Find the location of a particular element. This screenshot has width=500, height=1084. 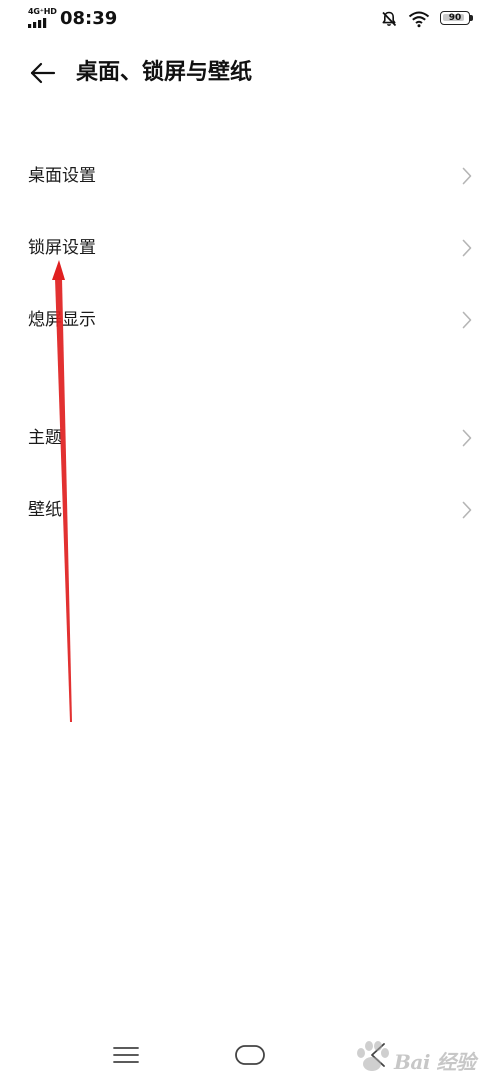

status-time: 08:39 is located at coordinates (89, 18).